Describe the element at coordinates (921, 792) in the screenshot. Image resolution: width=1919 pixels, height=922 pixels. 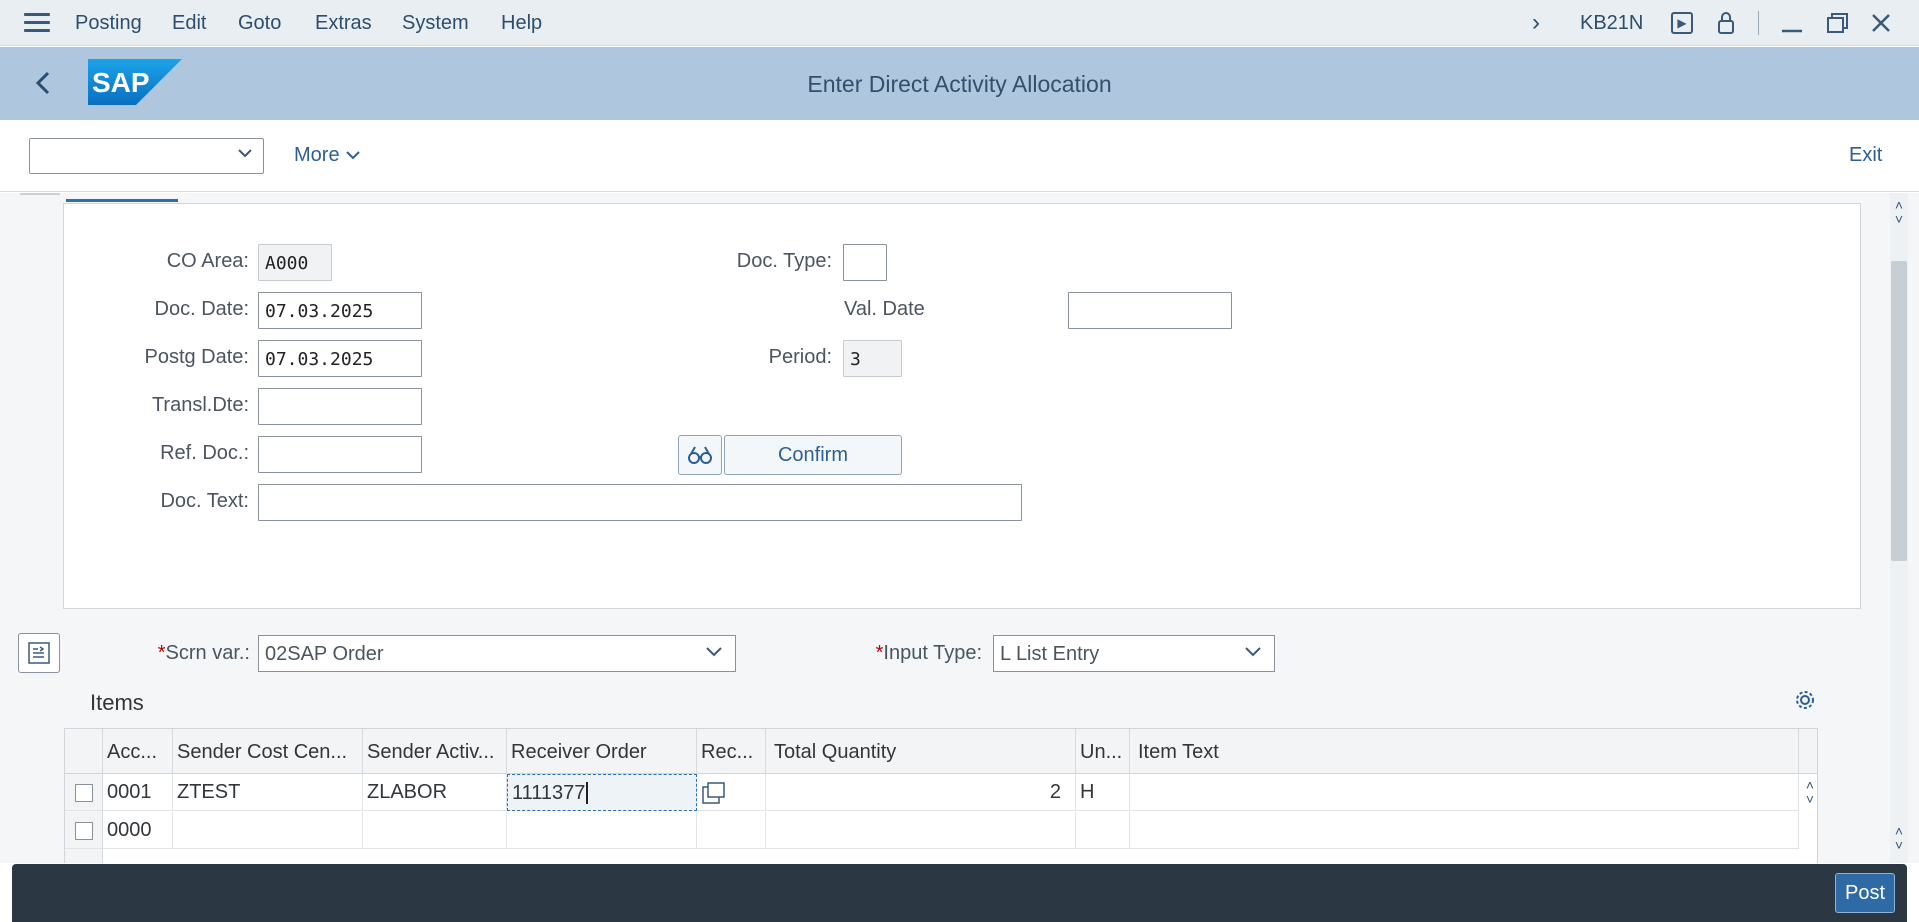
I see `cell-total-quantity: 2` at that location.